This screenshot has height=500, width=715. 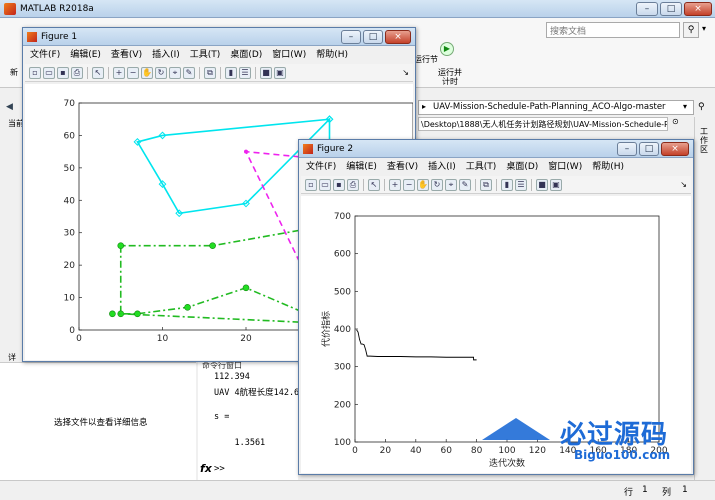 What do you see at coordinates (246, 339) in the screenshot?
I see `x-tick-label: 20` at bounding box center [246, 339].